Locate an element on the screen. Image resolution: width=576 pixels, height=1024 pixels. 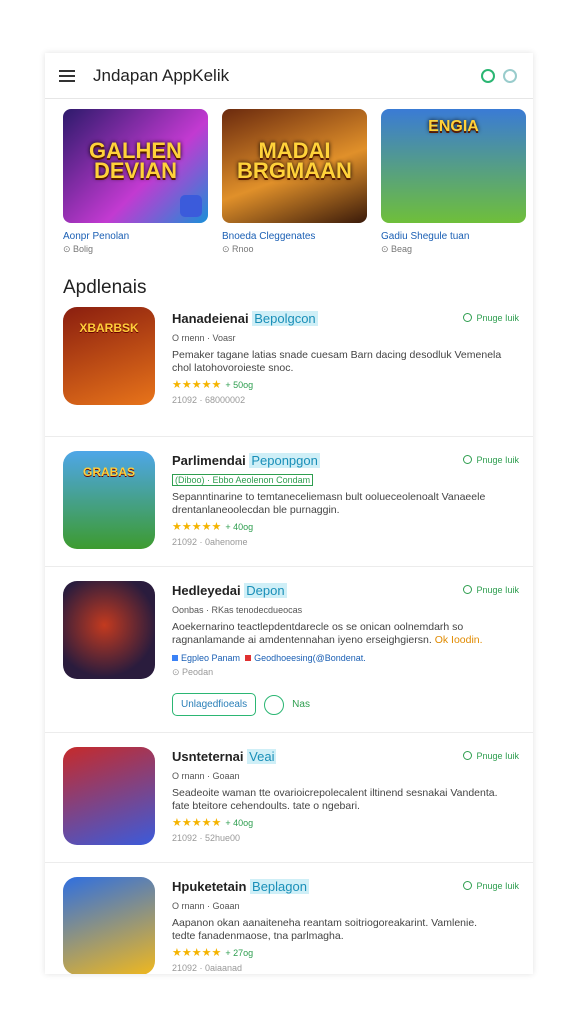
rating-count: + 27og is located at coordinates (239, 953).